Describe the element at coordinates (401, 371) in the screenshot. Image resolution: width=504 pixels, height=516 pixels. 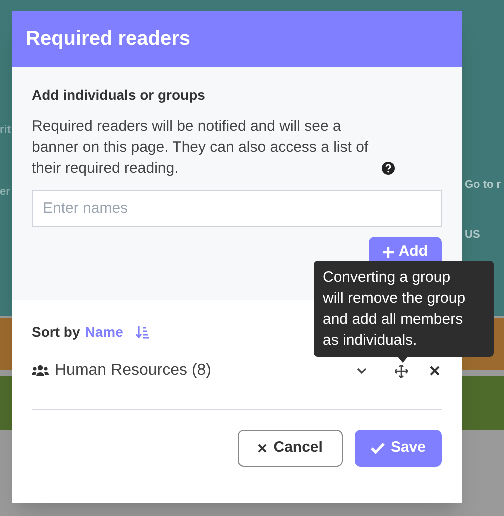
I see `move-arrows-icon` at that location.